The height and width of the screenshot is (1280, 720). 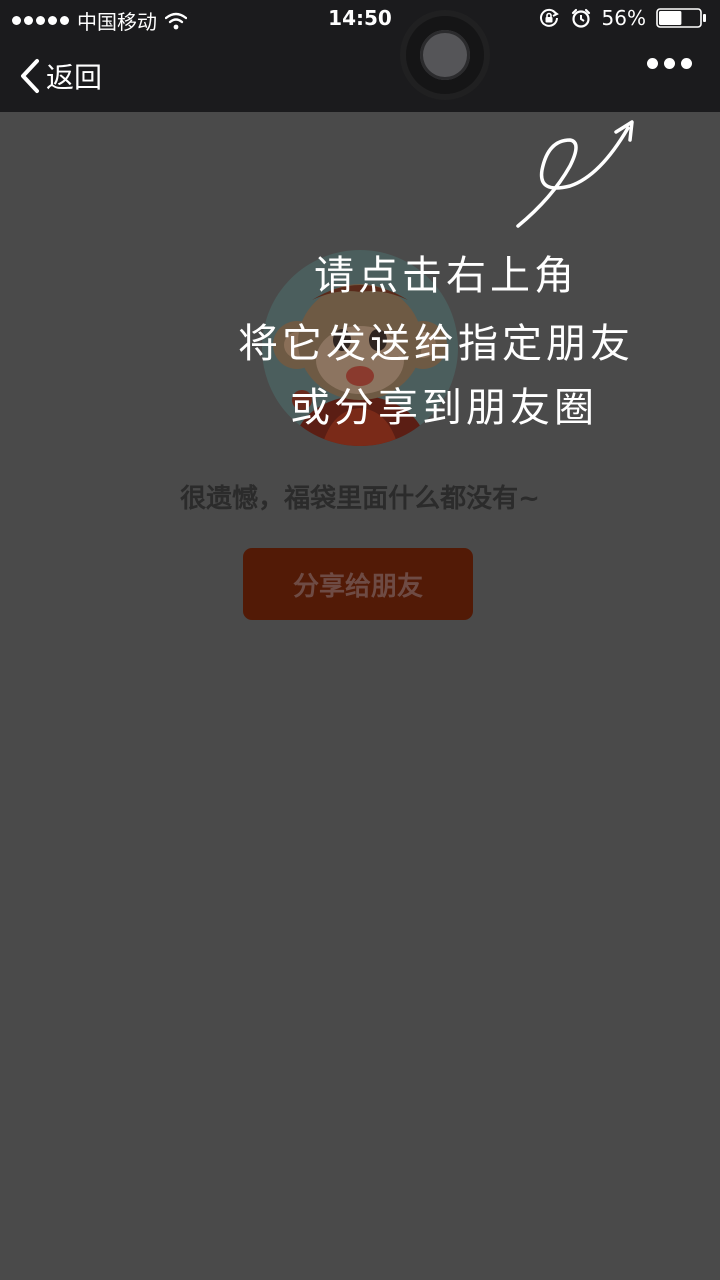 I want to click on assistive-touch-inner, so click(x=445, y=55).